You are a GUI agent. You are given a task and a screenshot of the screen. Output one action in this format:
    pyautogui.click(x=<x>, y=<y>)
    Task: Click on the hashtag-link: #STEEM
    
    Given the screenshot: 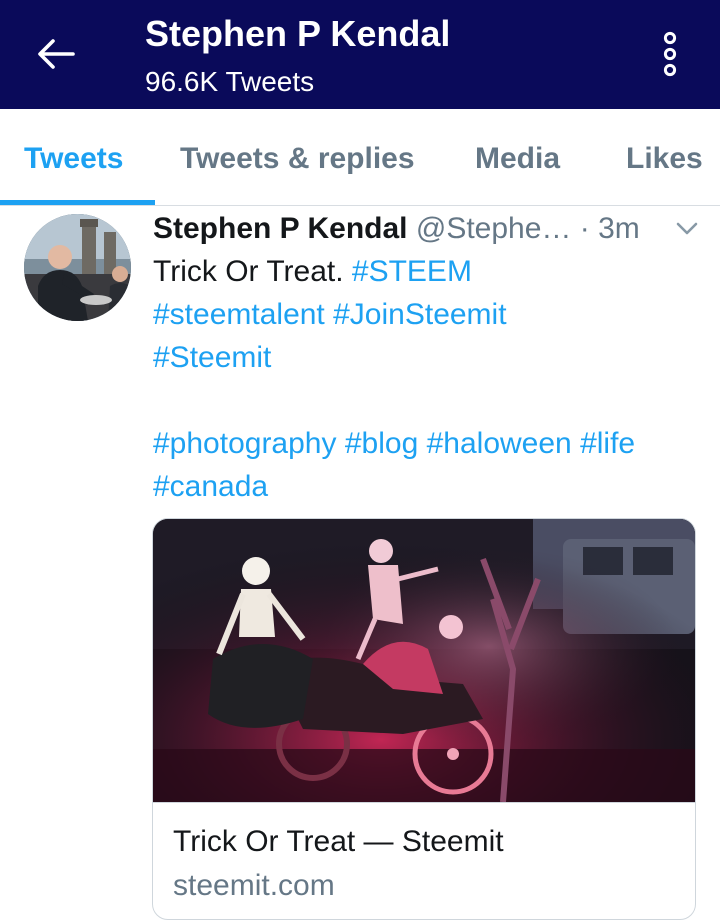 What is the action you would take?
    pyautogui.click(x=412, y=271)
    